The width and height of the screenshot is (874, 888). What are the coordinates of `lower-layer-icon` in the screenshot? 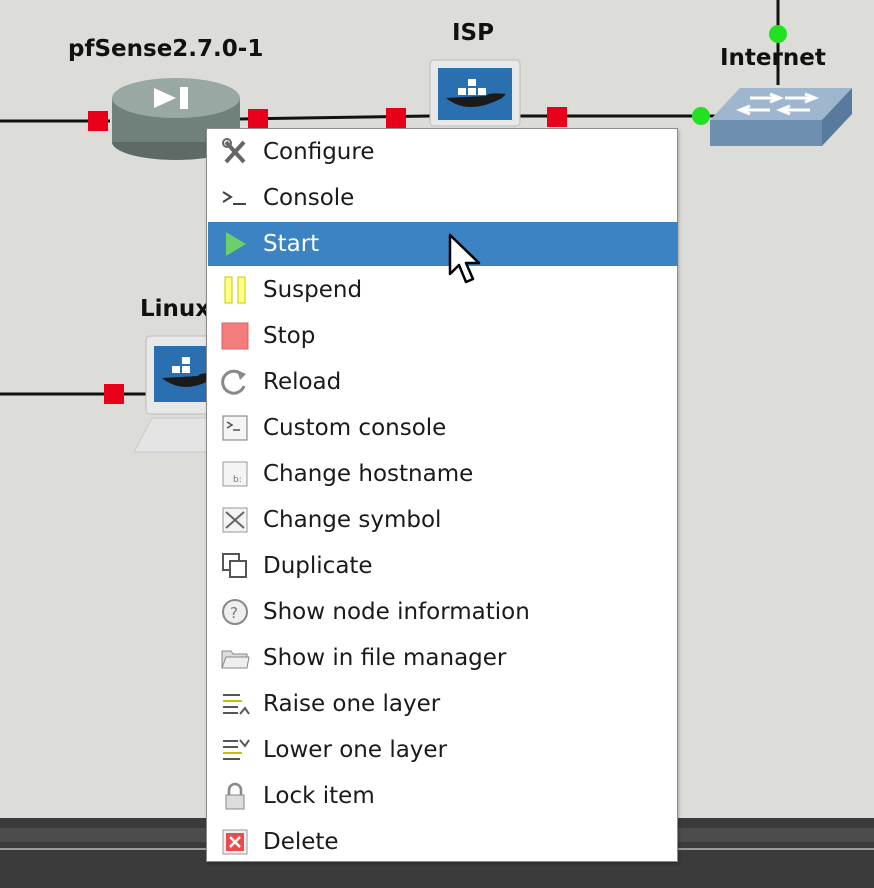 It's located at (235, 750).